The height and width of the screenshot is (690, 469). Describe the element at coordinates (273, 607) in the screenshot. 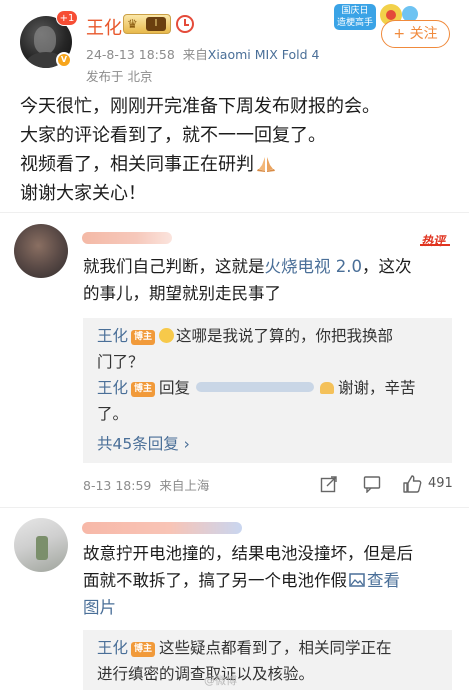

I see `view-image-link-cont: 图片` at that location.